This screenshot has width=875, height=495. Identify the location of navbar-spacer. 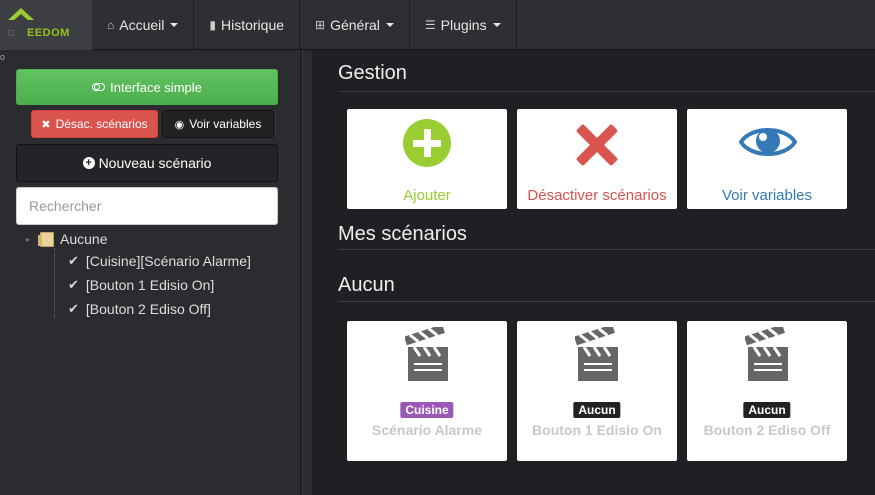
(696, 24).